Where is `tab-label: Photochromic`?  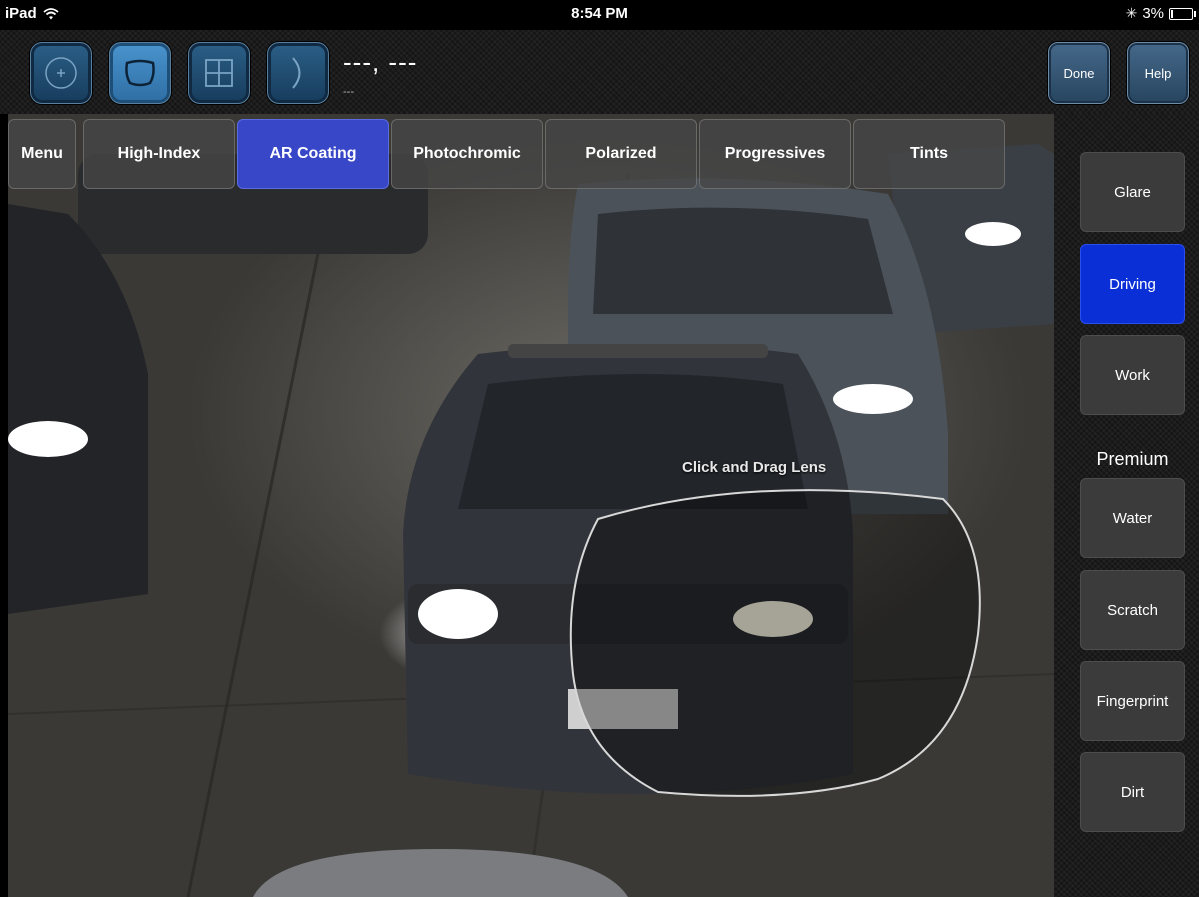
tab-label: Photochromic is located at coordinates (467, 153).